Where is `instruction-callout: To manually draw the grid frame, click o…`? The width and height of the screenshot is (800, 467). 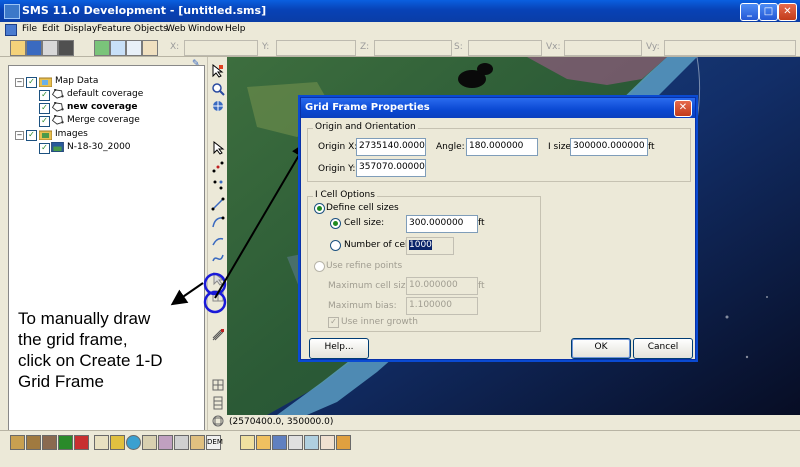 instruction-callout: To manually draw the grid frame, click o… is located at coordinates (113, 350).